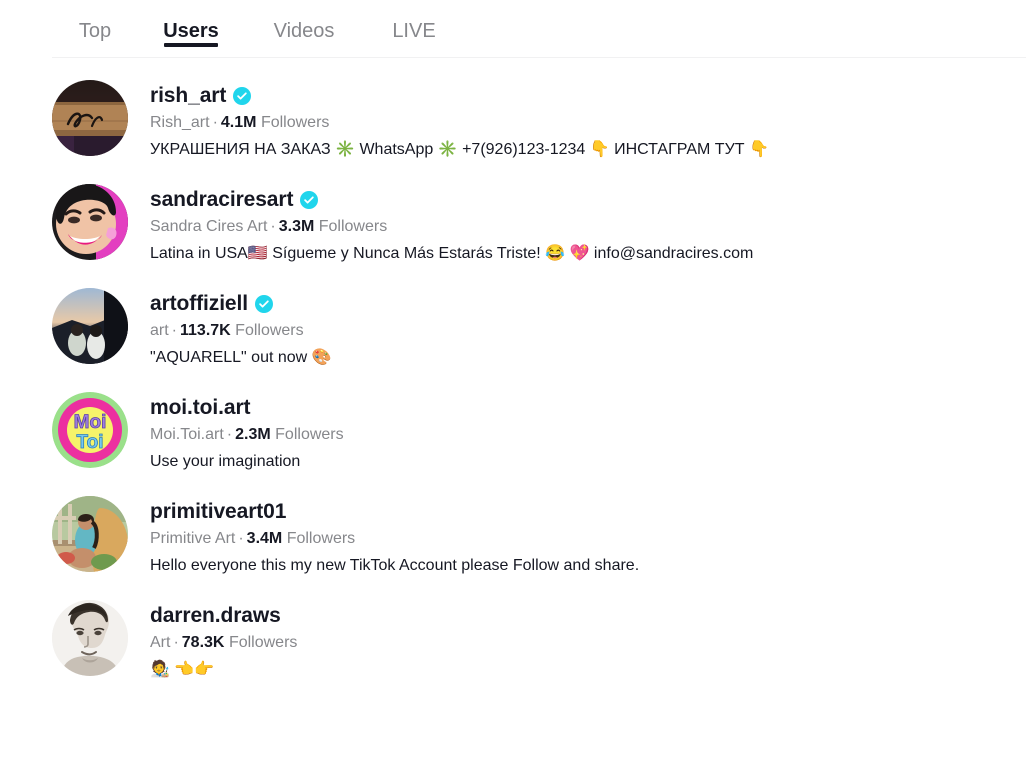  I want to click on user-handle-line: artoffiziell, so click(241, 303).